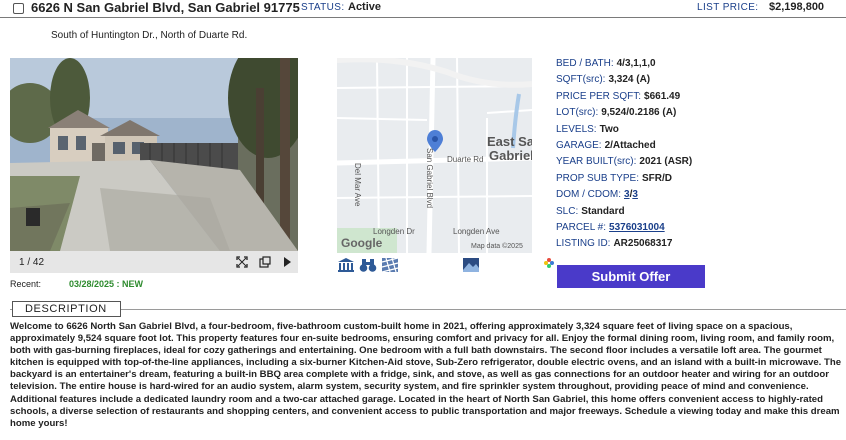 The image size is (846, 440). What do you see at coordinates (585, 63) in the screenshot?
I see `bed-bath-label: BED / BATH:` at bounding box center [585, 63].